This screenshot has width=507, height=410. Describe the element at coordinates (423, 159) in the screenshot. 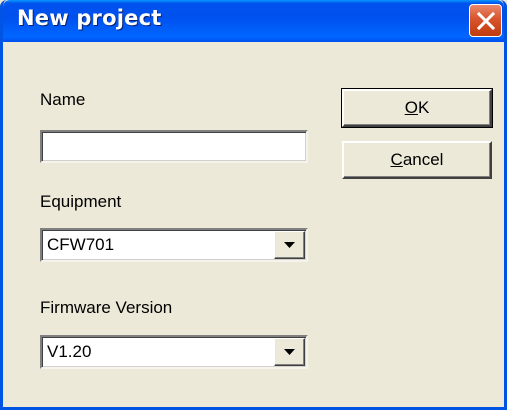

I see `cancel-label-rest: ancel` at that location.